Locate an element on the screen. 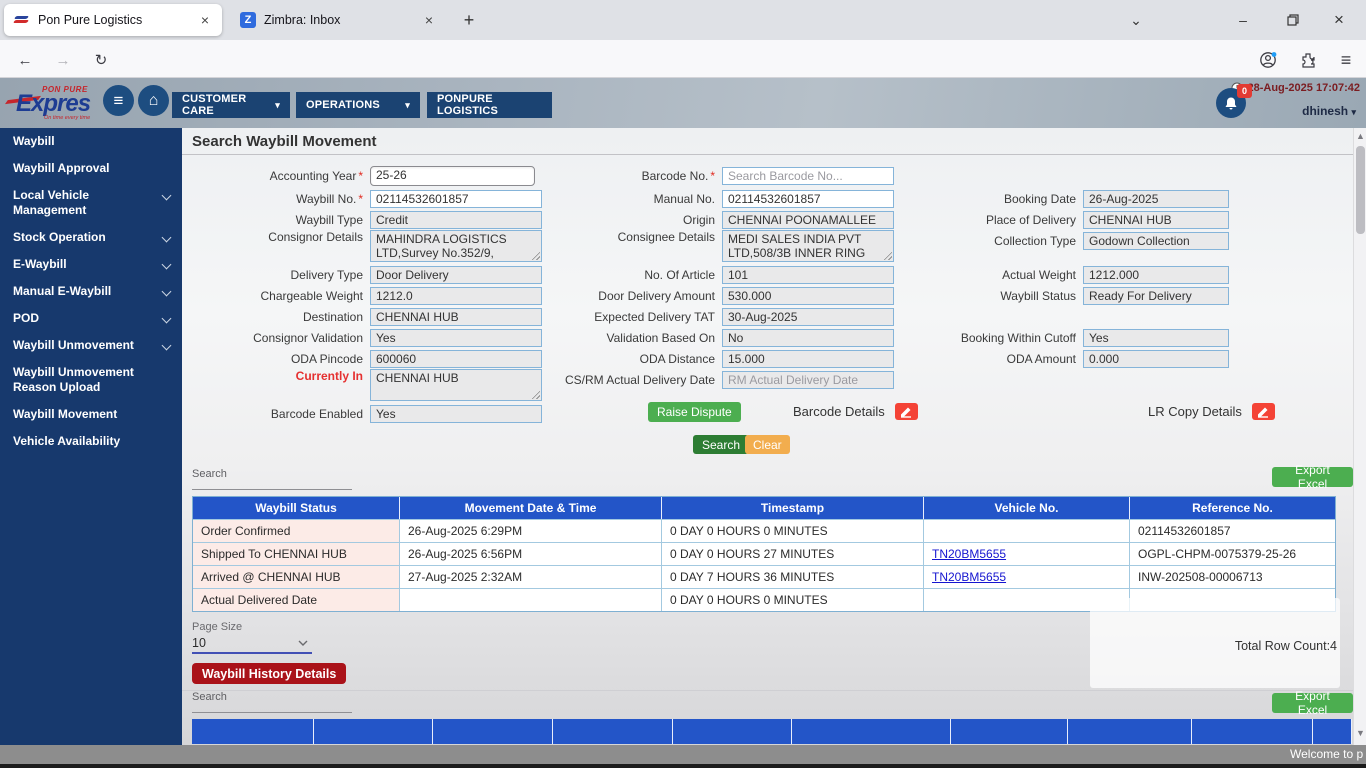  user-menu: dhinesh ▾ is located at coordinates (1329, 111).